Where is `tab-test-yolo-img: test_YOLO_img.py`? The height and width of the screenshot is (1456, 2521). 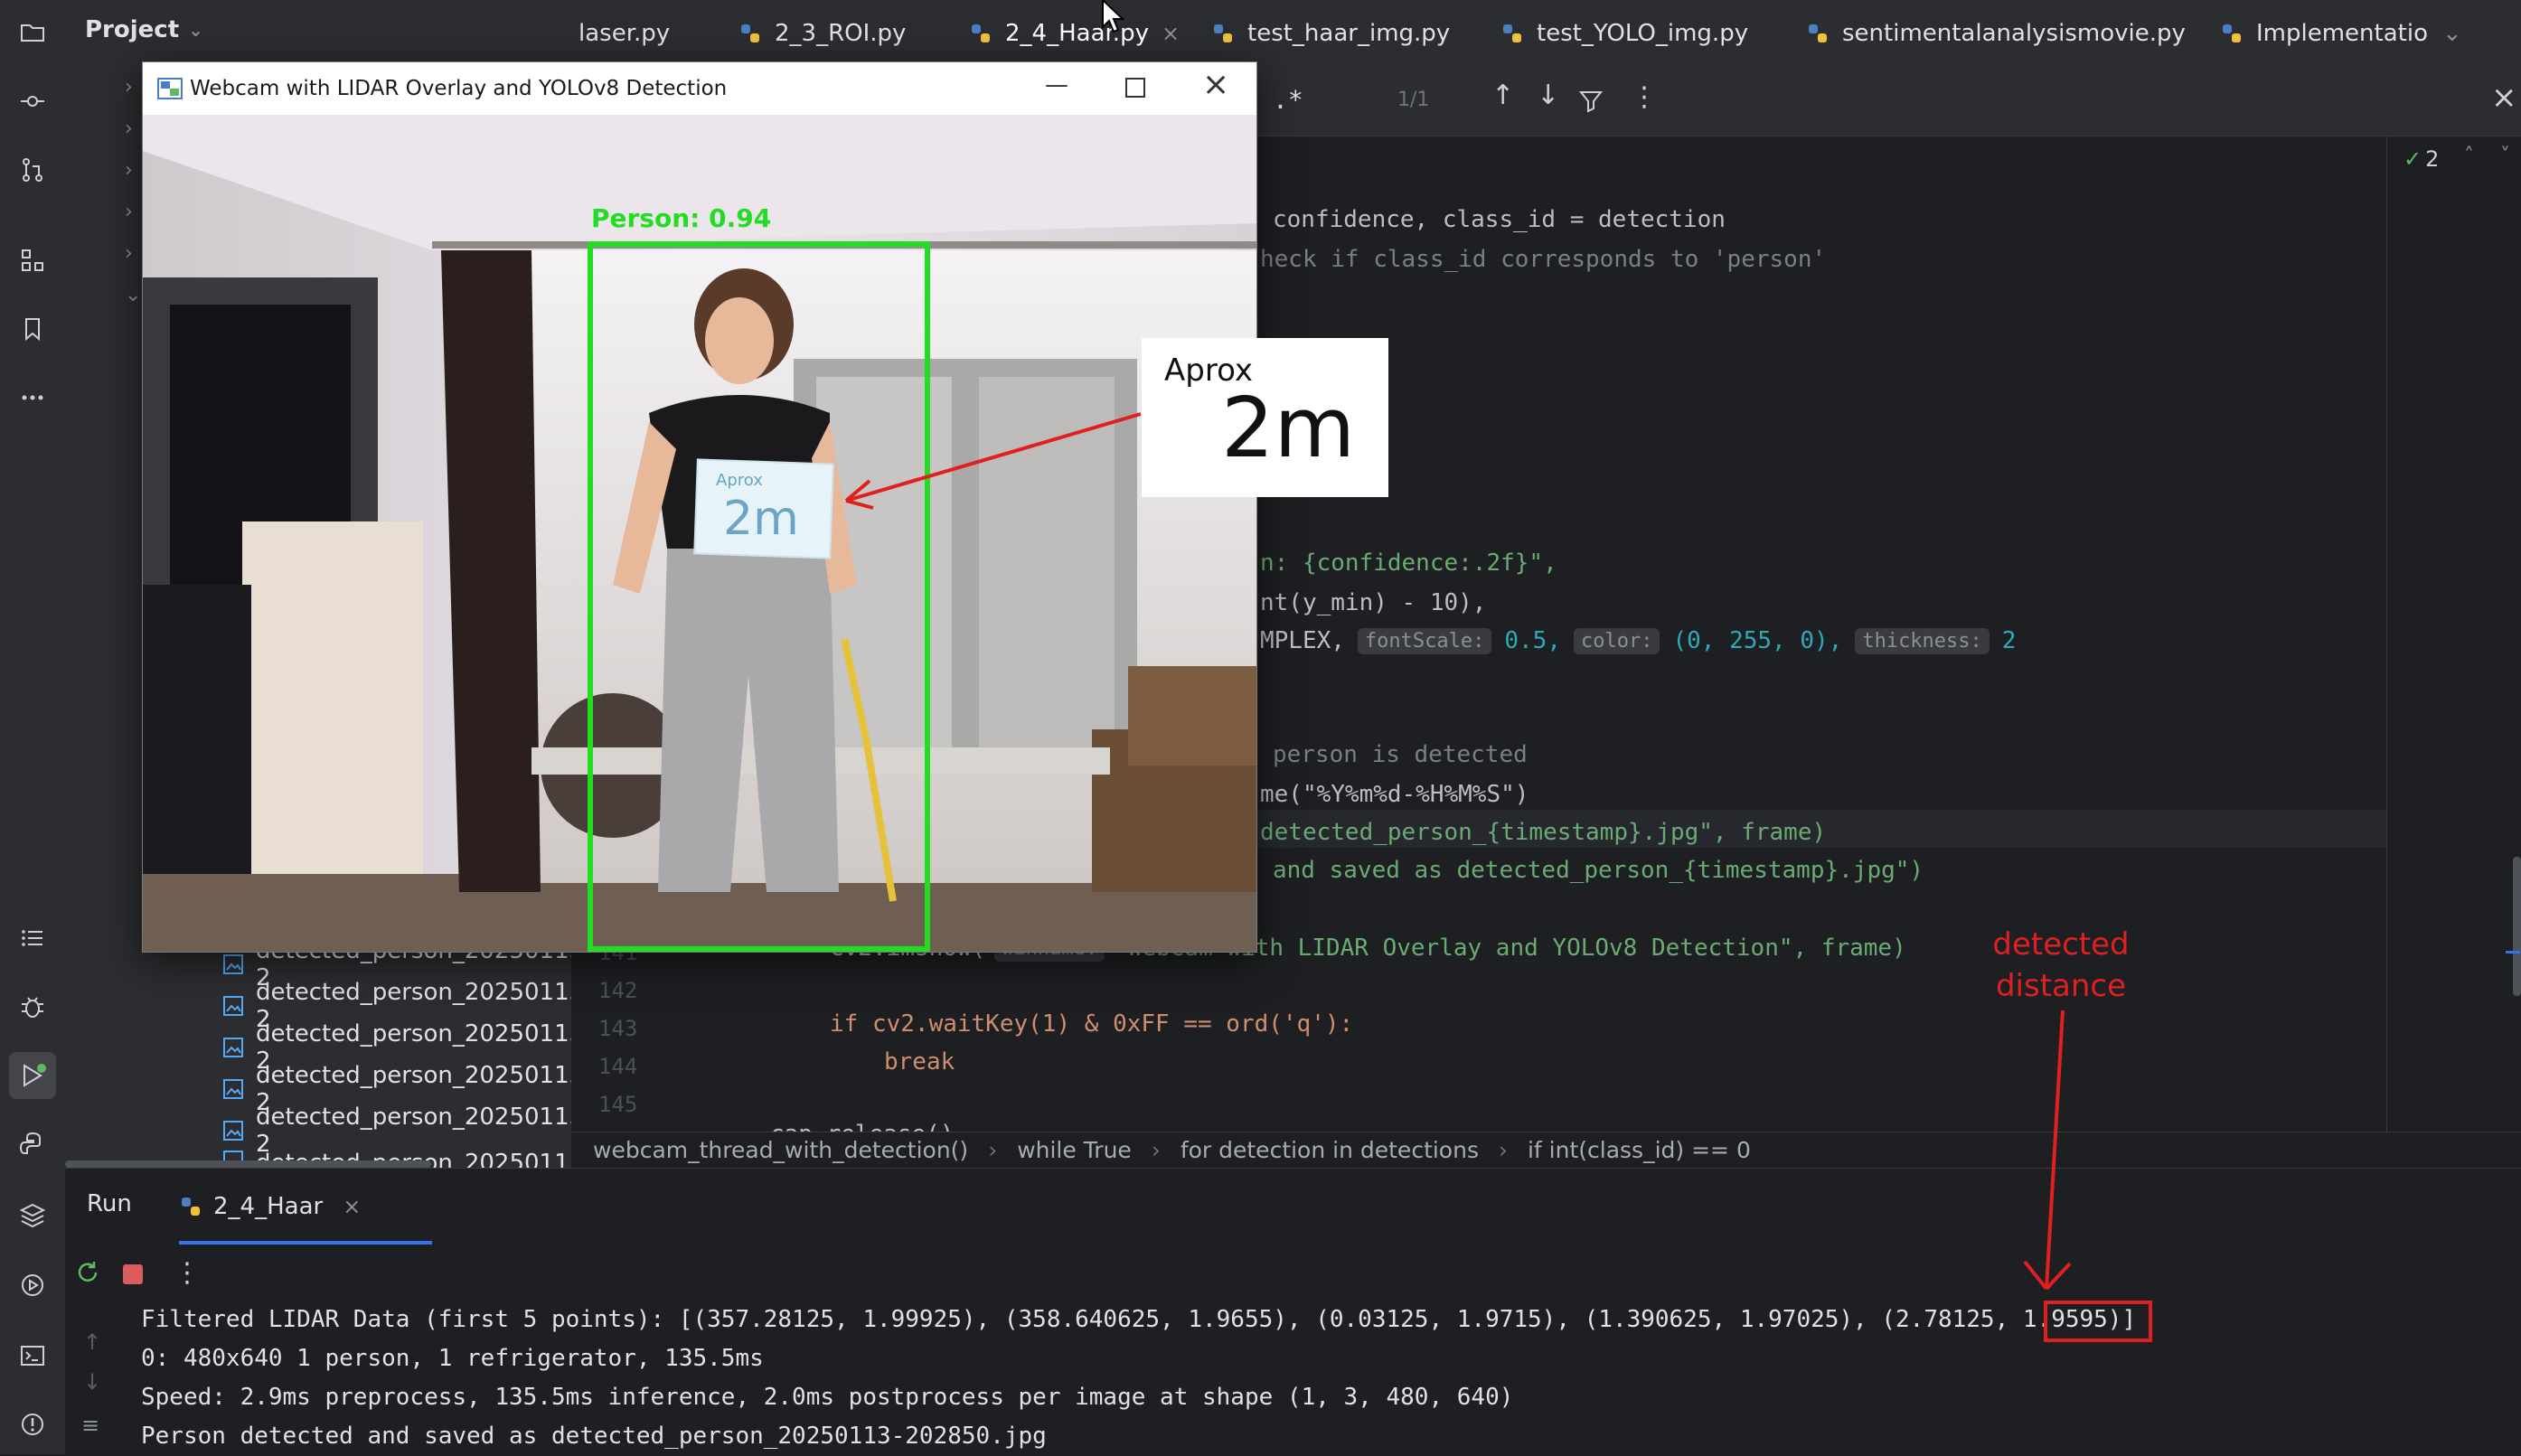
tab-test-yolo-img: test_YOLO_img.py is located at coordinates (1624, 33).